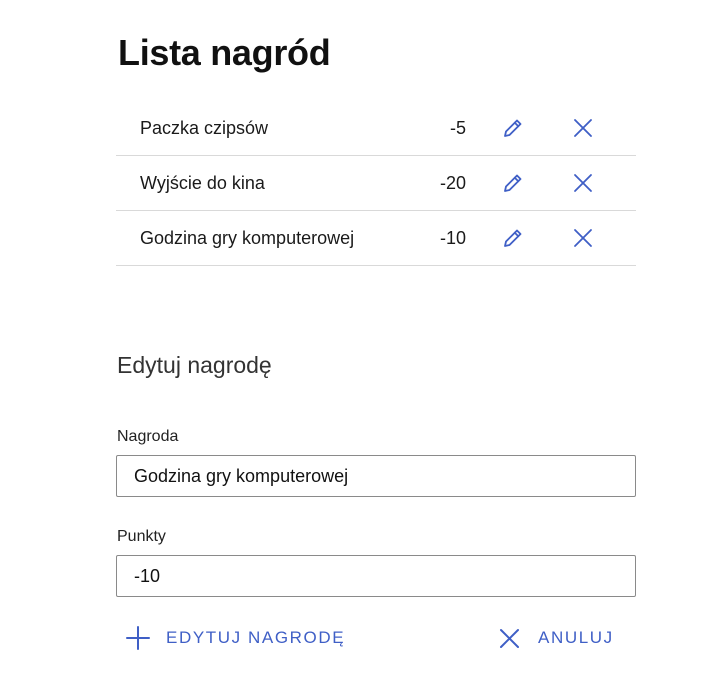  I want to click on reward-points-label: Punkty, so click(141, 536).